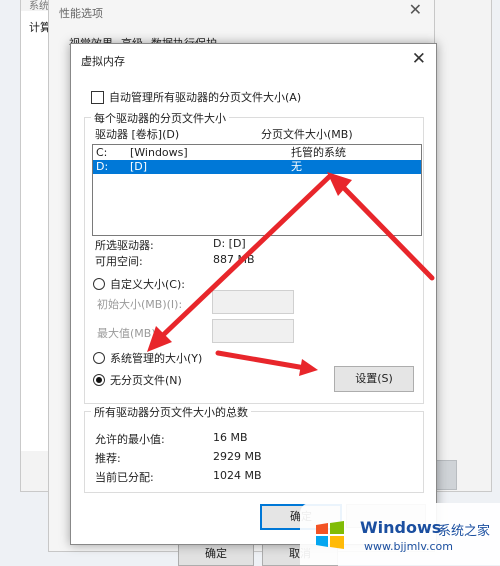 The height and width of the screenshot is (566, 500). Describe the element at coordinates (126, 333) in the screenshot. I see `max-size-label: 最大值(MB)` at that location.